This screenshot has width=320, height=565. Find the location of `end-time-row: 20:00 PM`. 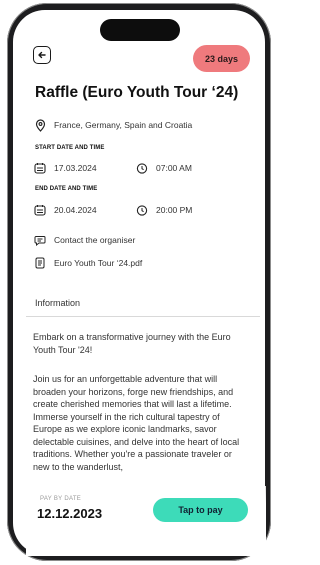

end-time-row: 20:00 PM is located at coordinates (164, 210).